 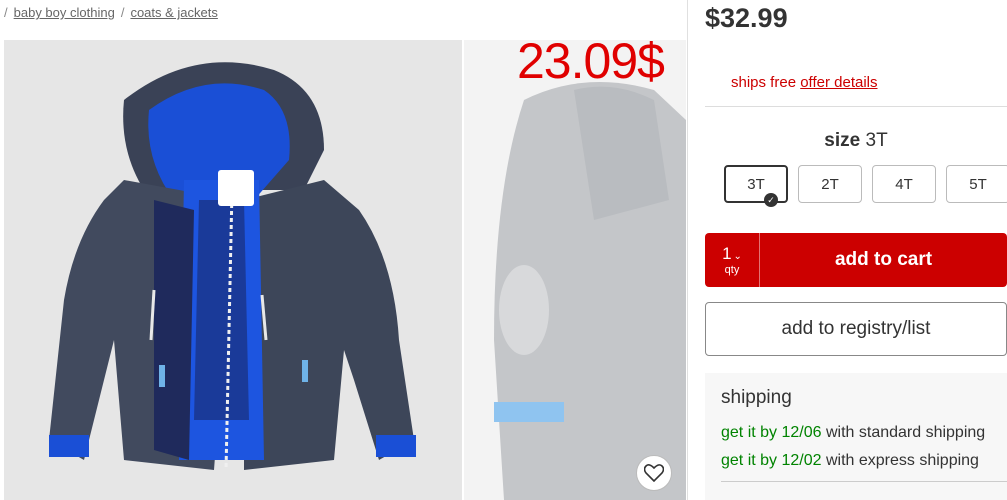 I want to click on standard-delivery-date: get it by 12/06, so click(x=771, y=432).